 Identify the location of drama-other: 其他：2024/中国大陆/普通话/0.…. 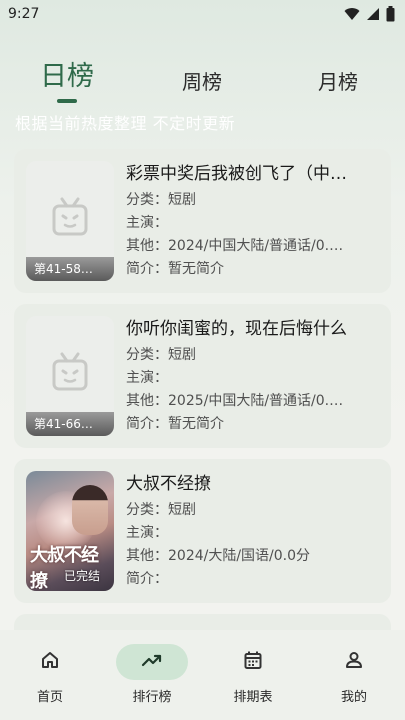
(235, 246).